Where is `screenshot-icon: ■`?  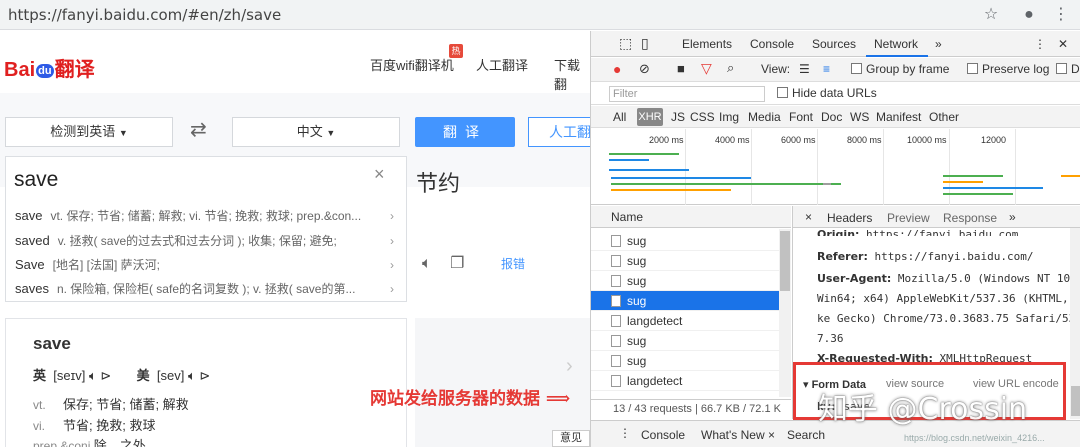 screenshot-icon: ■ is located at coordinates (681, 68).